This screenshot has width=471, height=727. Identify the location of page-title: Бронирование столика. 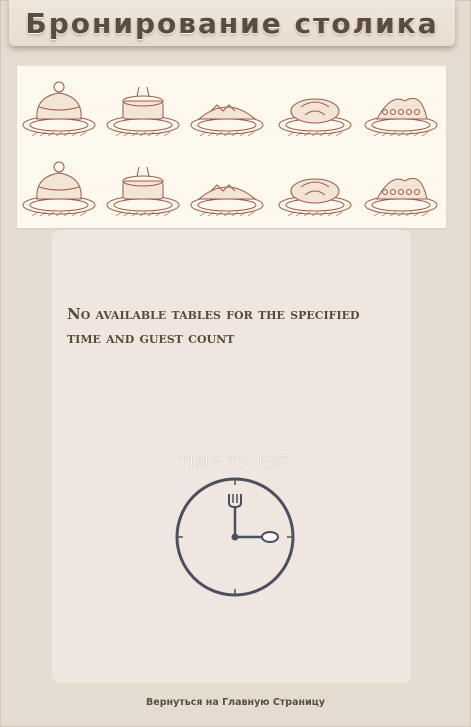
(232, 23).